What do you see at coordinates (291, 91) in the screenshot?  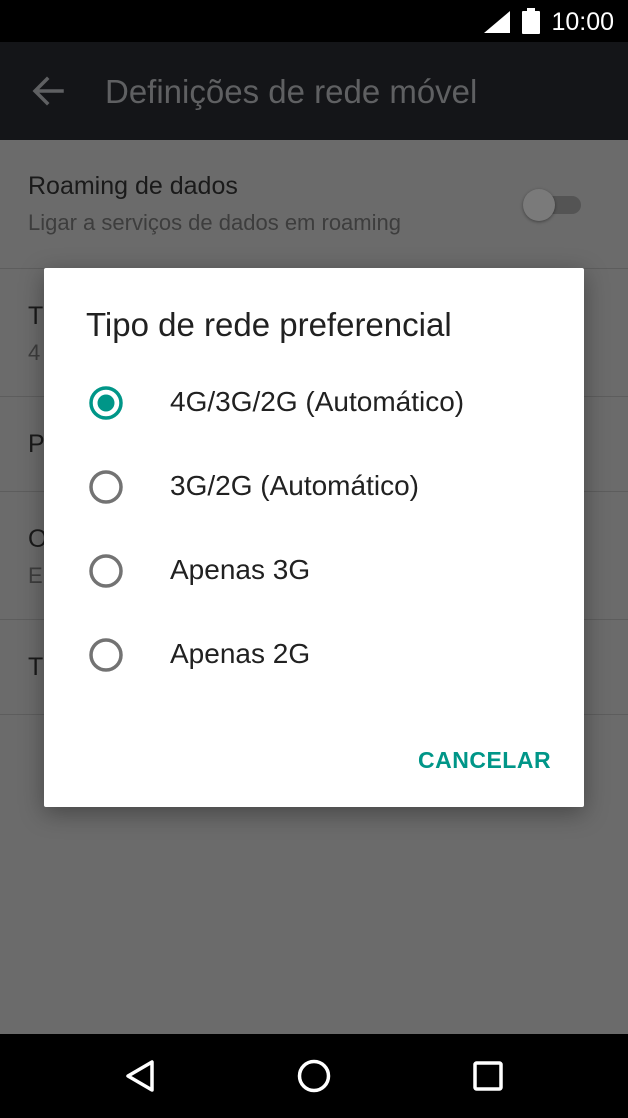 I see `page-title: Definições de rede móvel` at bounding box center [291, 91].